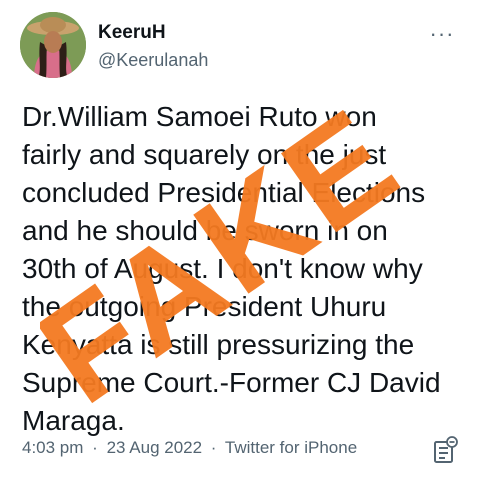 The image size is (478, 480). Describe the element at coordinates (218, 344) in the screenshot. I see `tweet-line: Kenyatta is still pressurizing the` at that location.